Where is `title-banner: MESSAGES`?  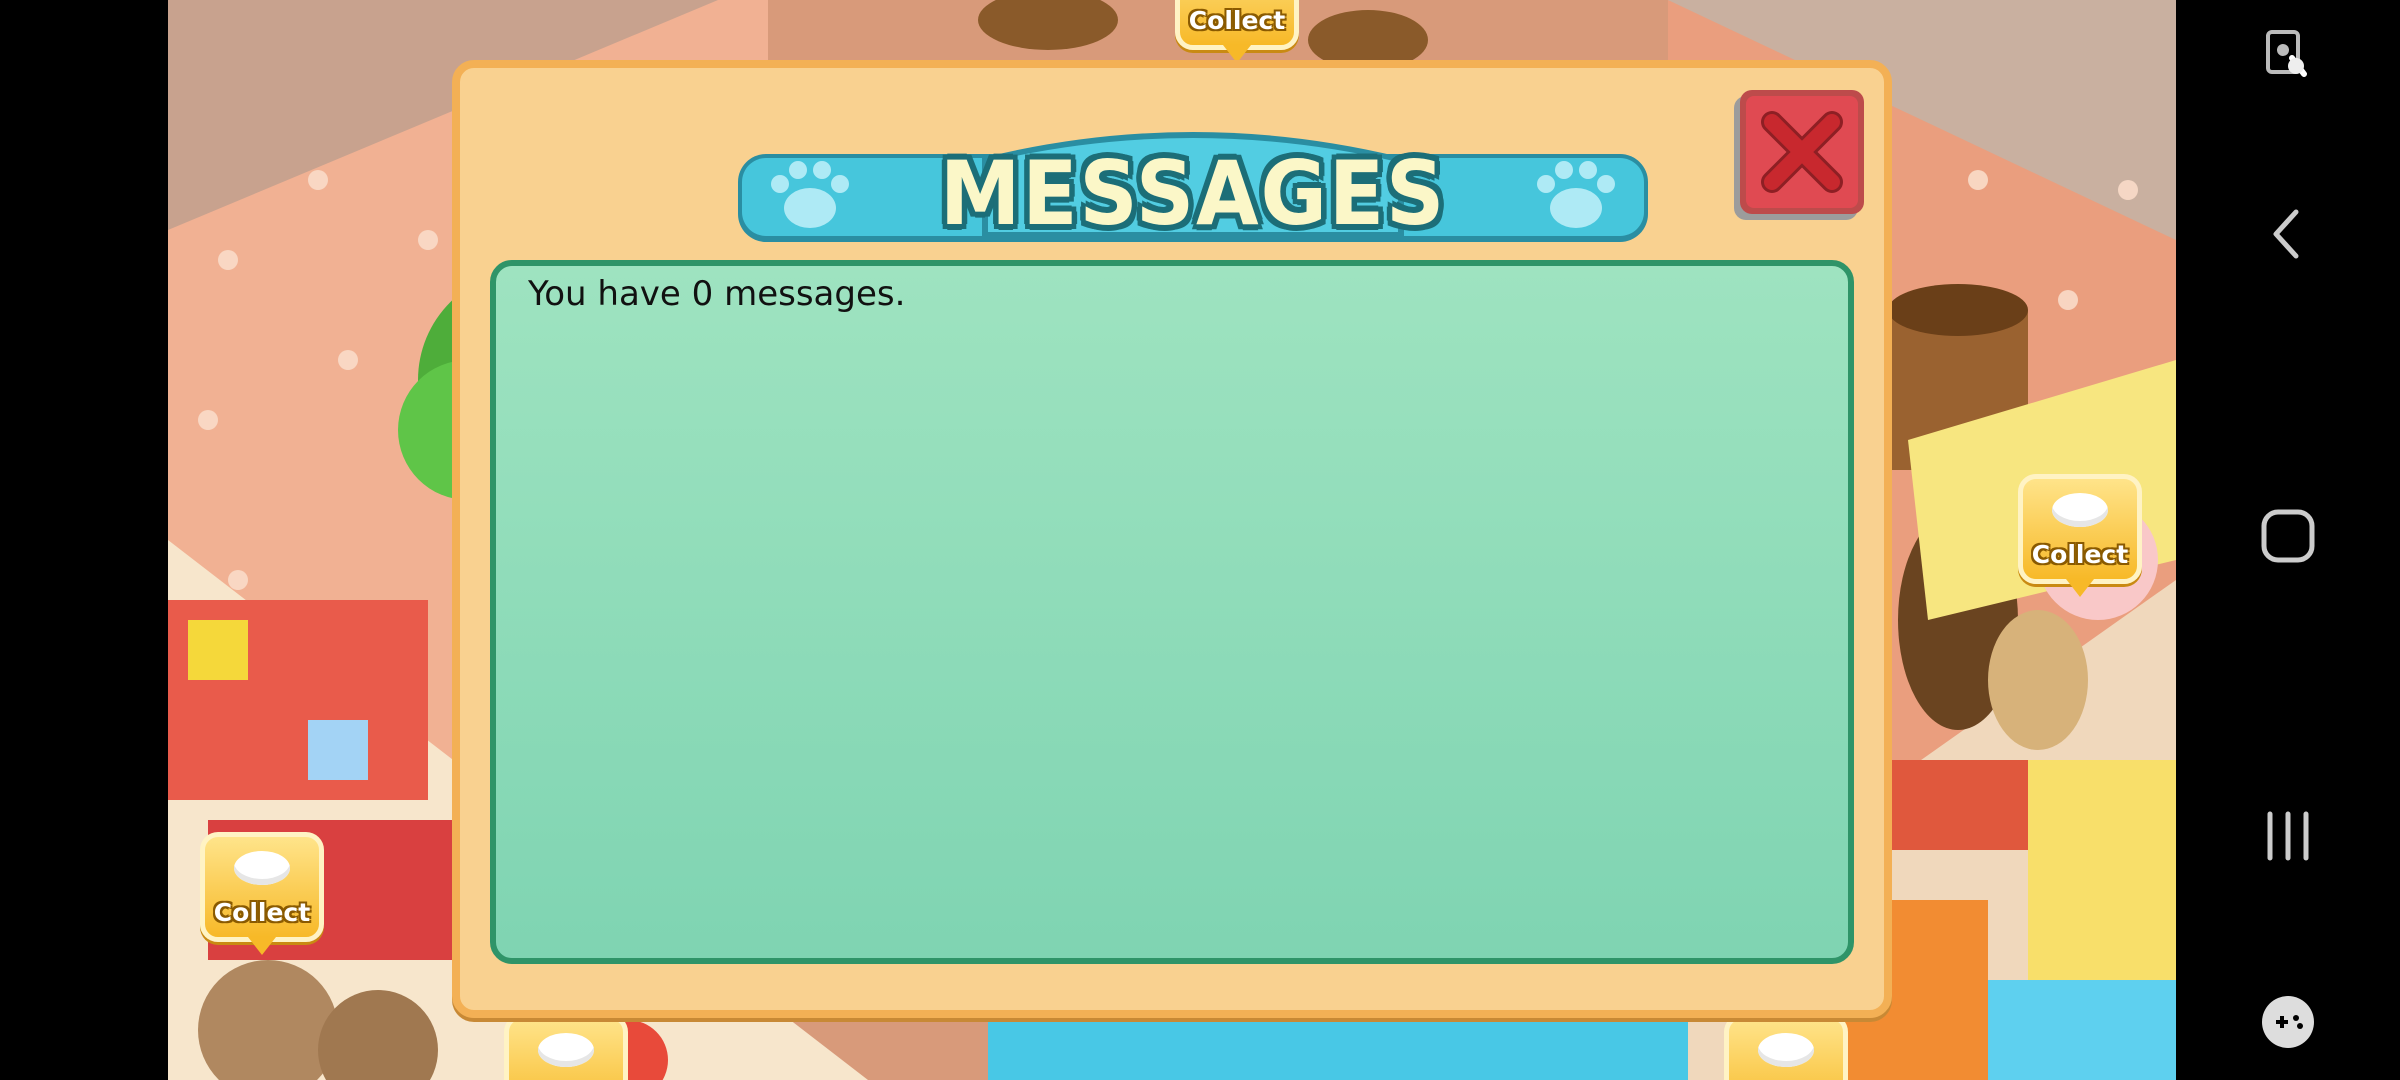
title-banner: MESSAGES is located at coordinates (1193, 186).